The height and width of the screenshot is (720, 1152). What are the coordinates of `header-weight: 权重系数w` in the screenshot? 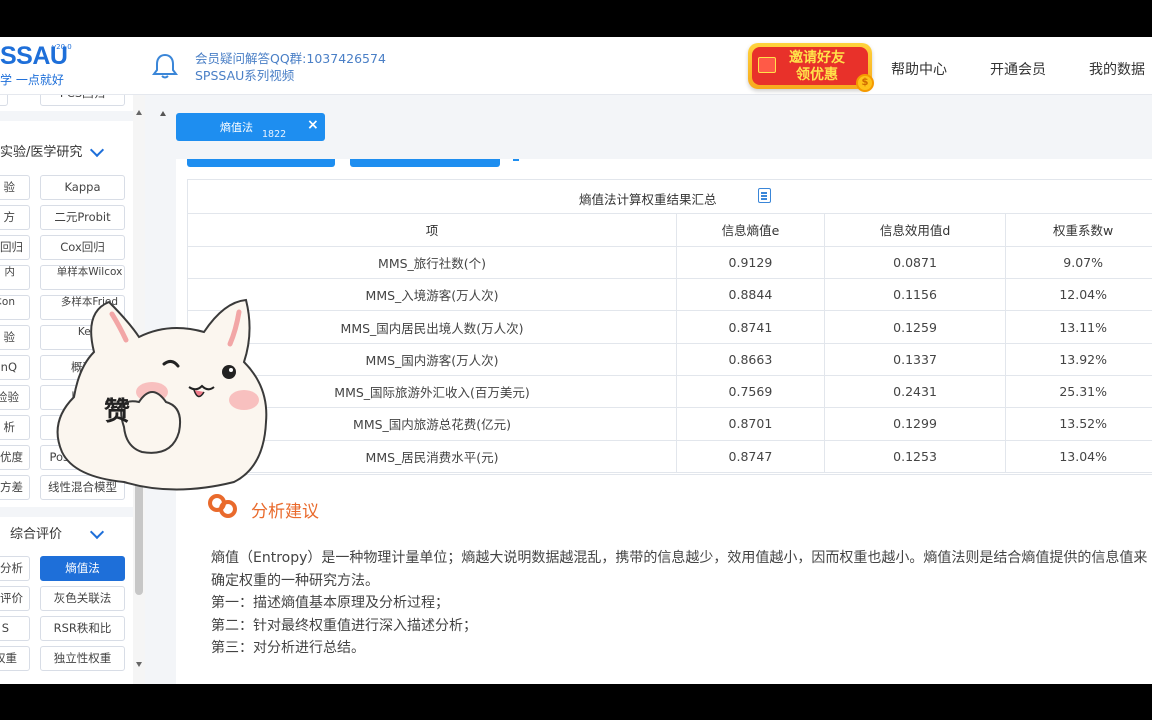 It's located at (1078, 230).